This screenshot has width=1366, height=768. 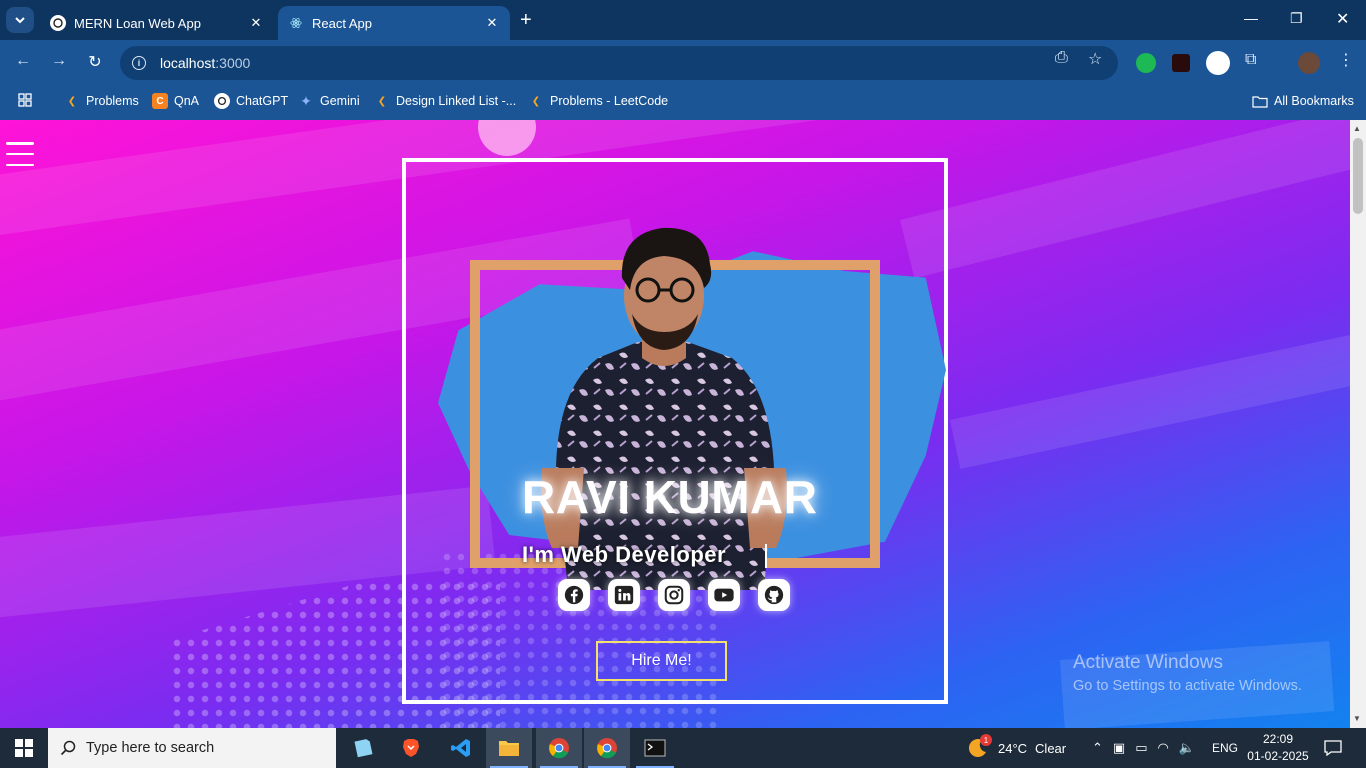 What do you see at coordinates (774, 595) in the screenshot?
I see `github-icon` at bounding box center [774, 595].